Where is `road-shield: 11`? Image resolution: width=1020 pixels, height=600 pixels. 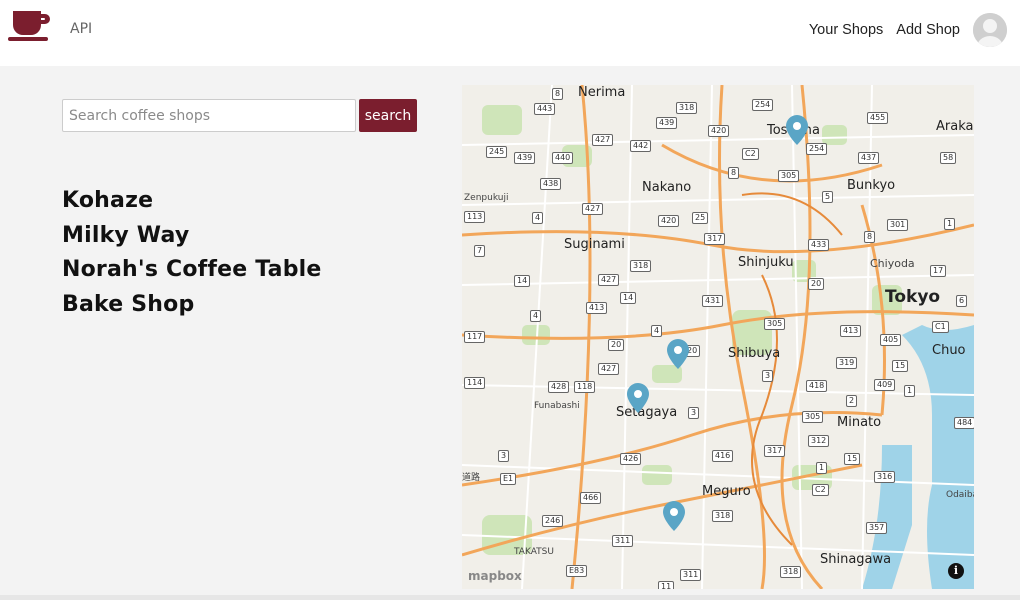
road-shield: 11 is located at coordinates (666, 585).